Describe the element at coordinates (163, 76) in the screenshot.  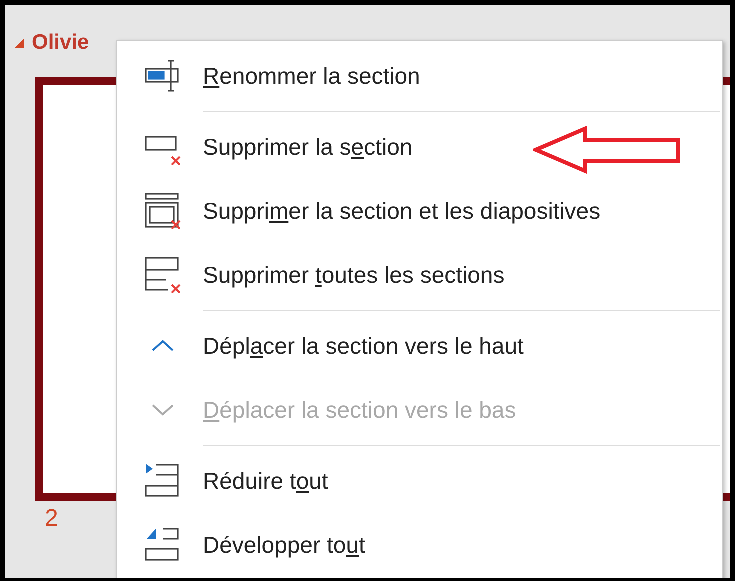
I see `rename-icon` at that location.